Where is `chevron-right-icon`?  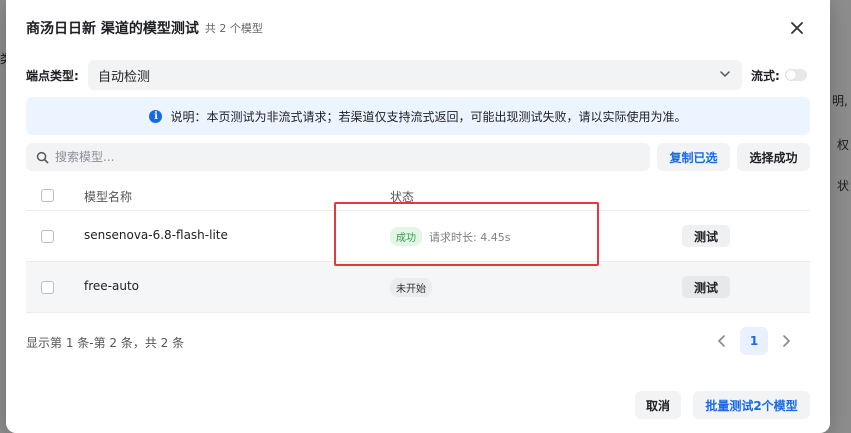 chevron-right-icon is located at coordinates (786, 341).